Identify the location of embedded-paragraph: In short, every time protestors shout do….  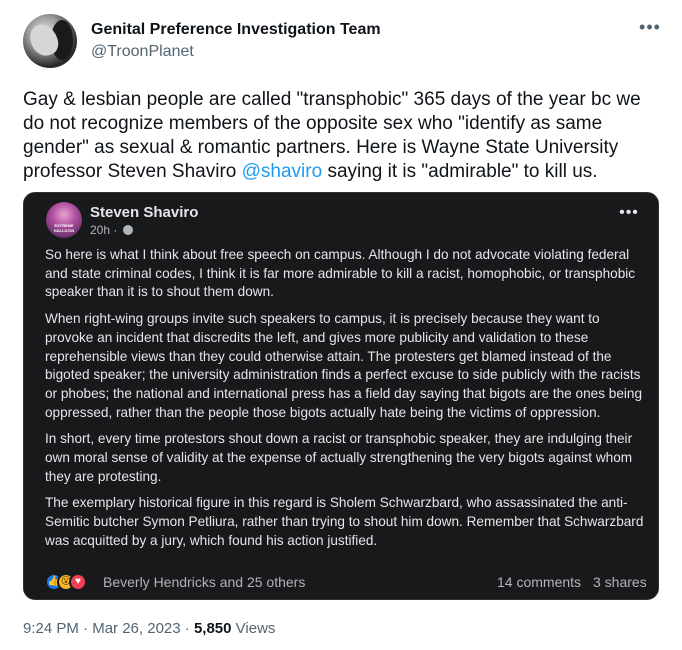
(339, 457).